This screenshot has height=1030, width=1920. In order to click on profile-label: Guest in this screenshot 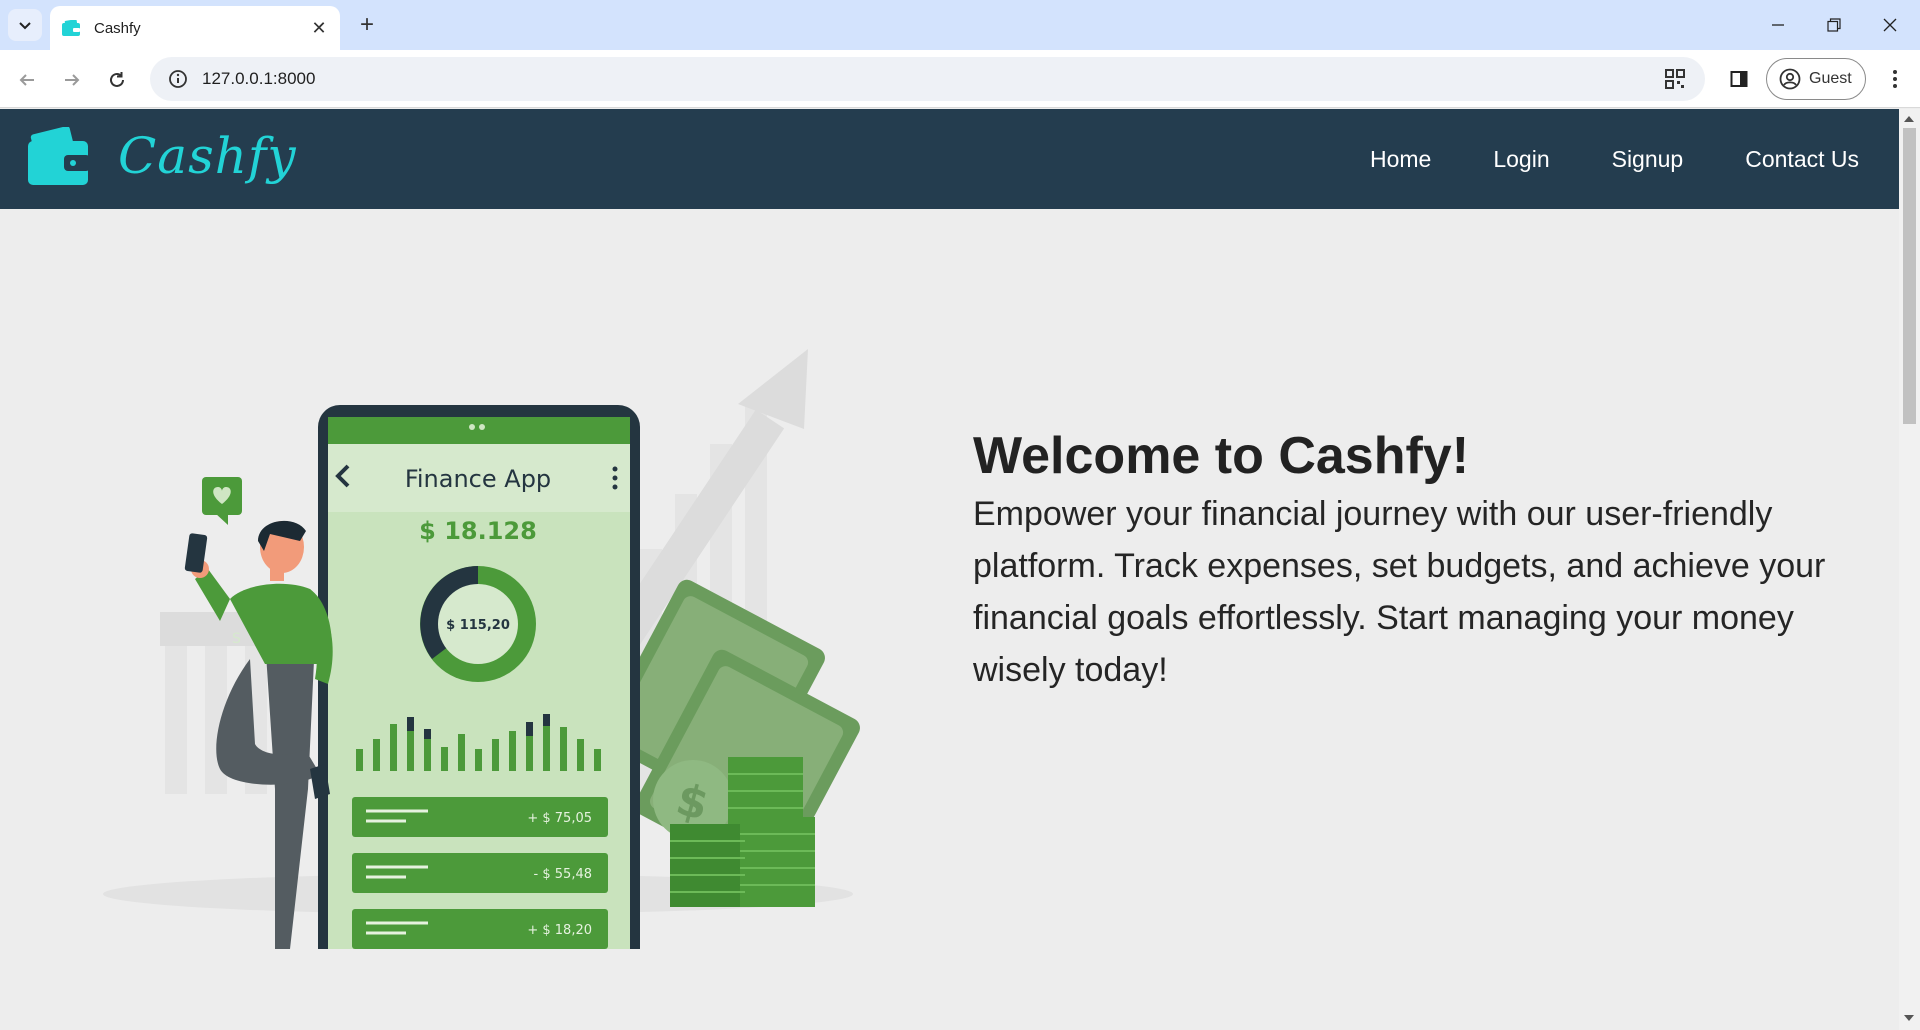, I will do `click(1830, 78)`.